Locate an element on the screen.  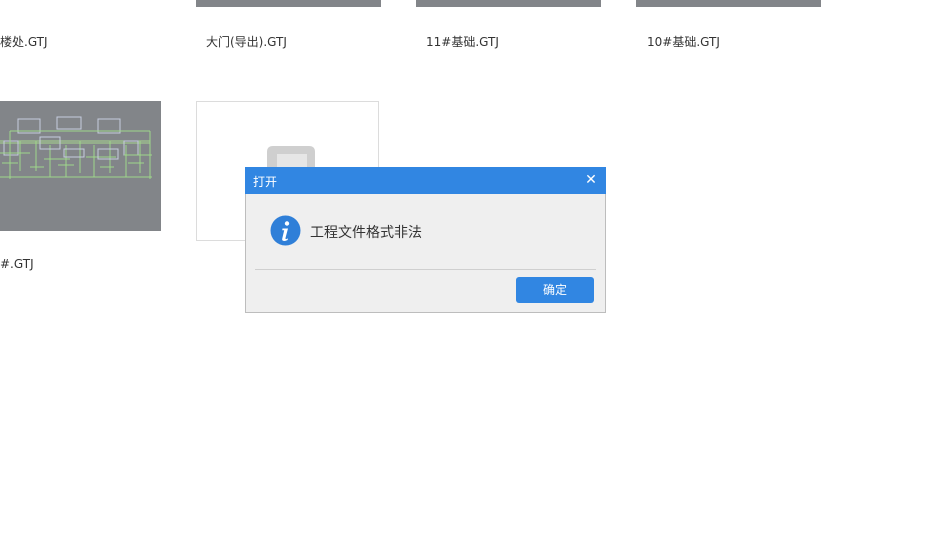
dialog-title: 打开 is located at coordinates (265, 182).